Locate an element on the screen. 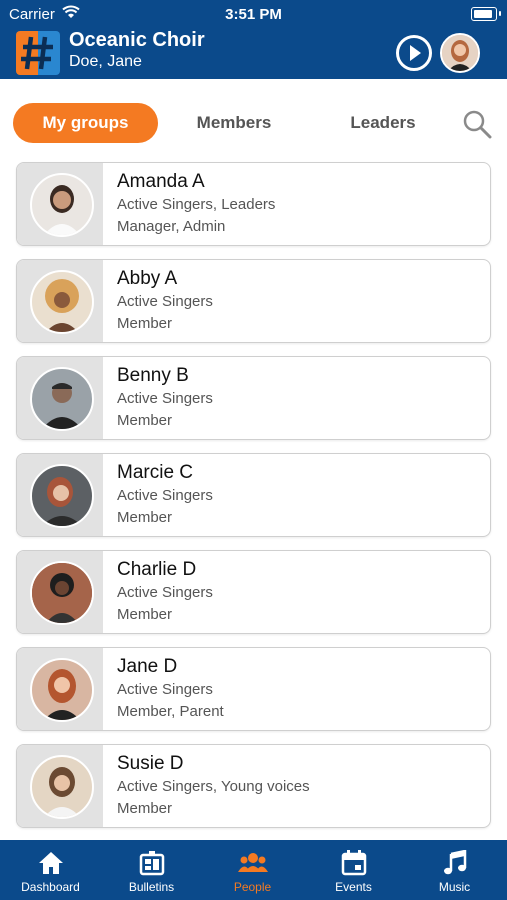 The width and height of the screenshot is (507, 900). person-name: Susie D is located at coordinates (150, 763).